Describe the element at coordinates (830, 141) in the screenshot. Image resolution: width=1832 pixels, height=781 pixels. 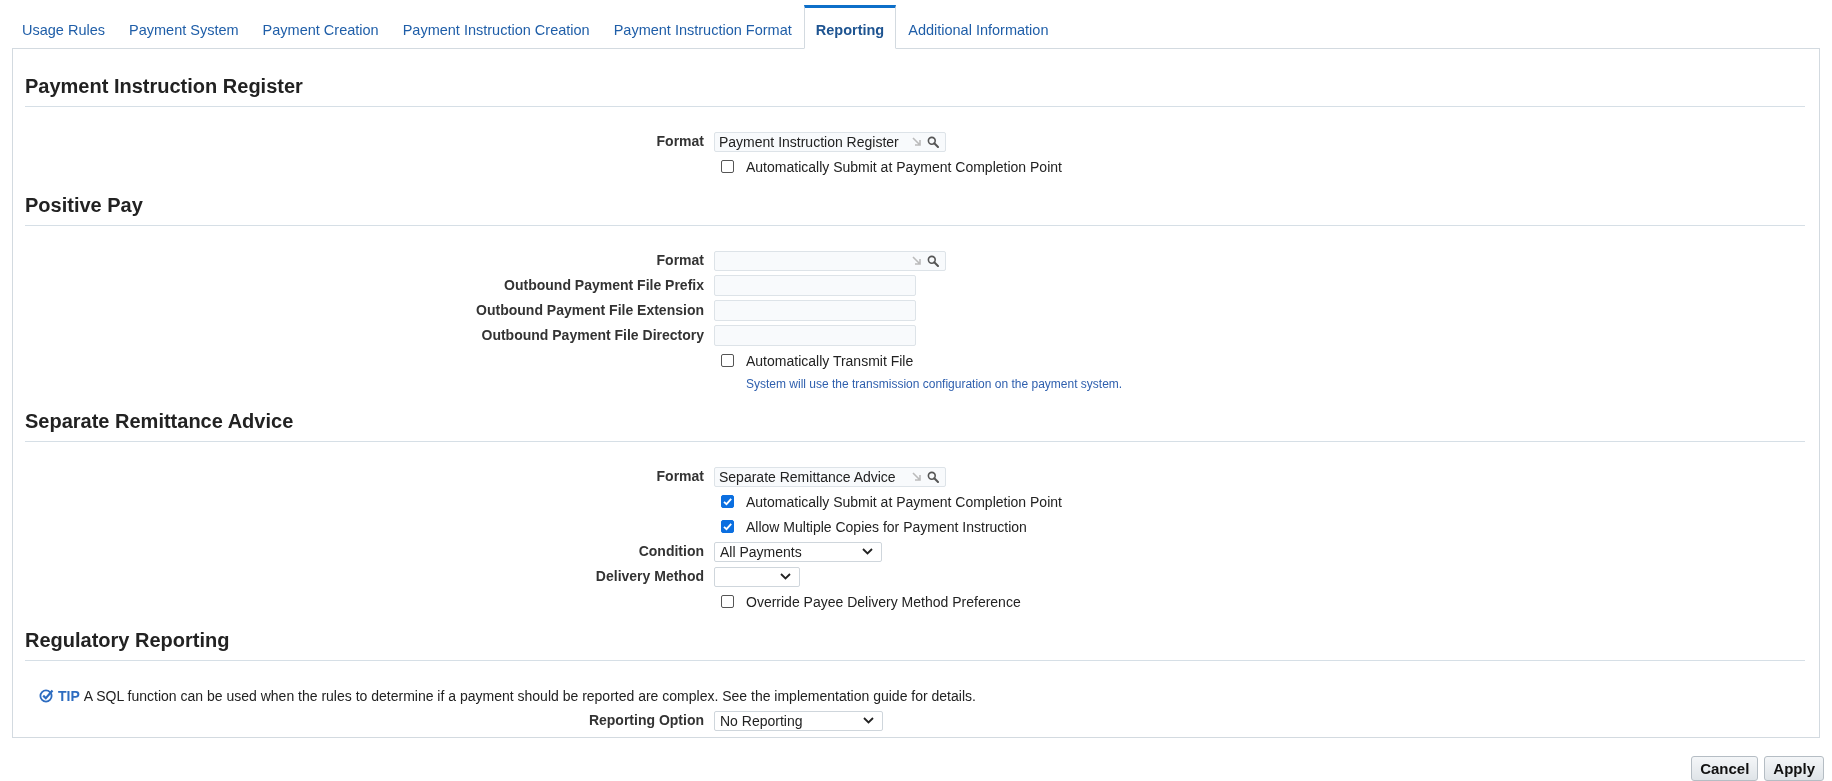
I see `format-field: Payment Instruction Register` at that location.